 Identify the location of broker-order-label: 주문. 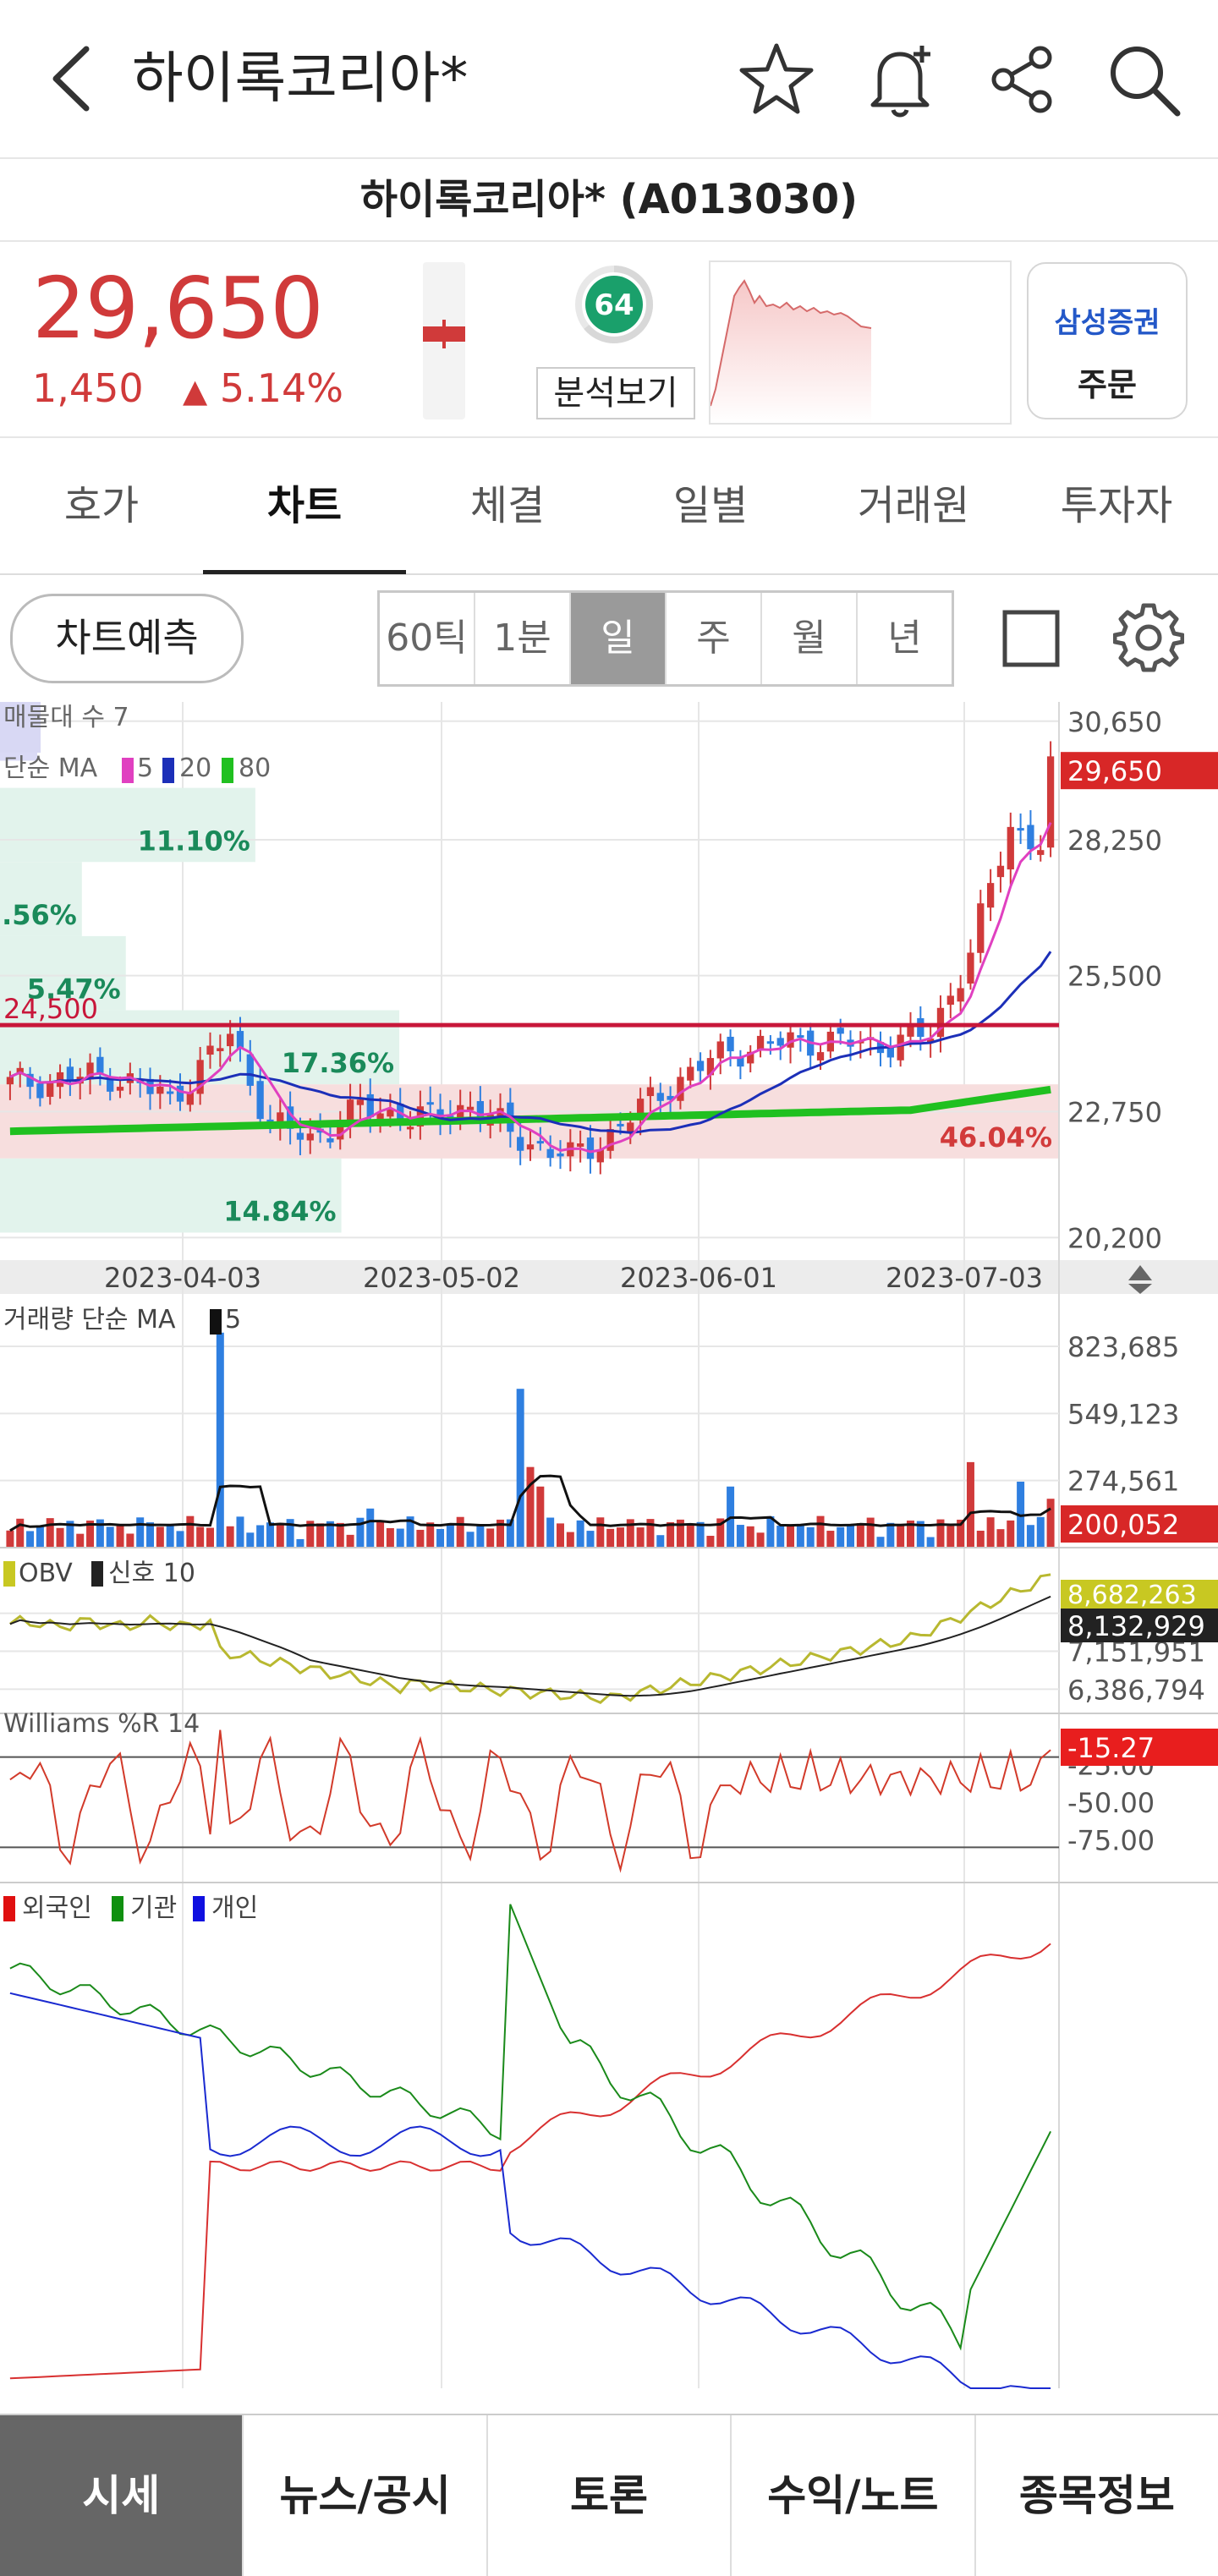
(1107, 384).